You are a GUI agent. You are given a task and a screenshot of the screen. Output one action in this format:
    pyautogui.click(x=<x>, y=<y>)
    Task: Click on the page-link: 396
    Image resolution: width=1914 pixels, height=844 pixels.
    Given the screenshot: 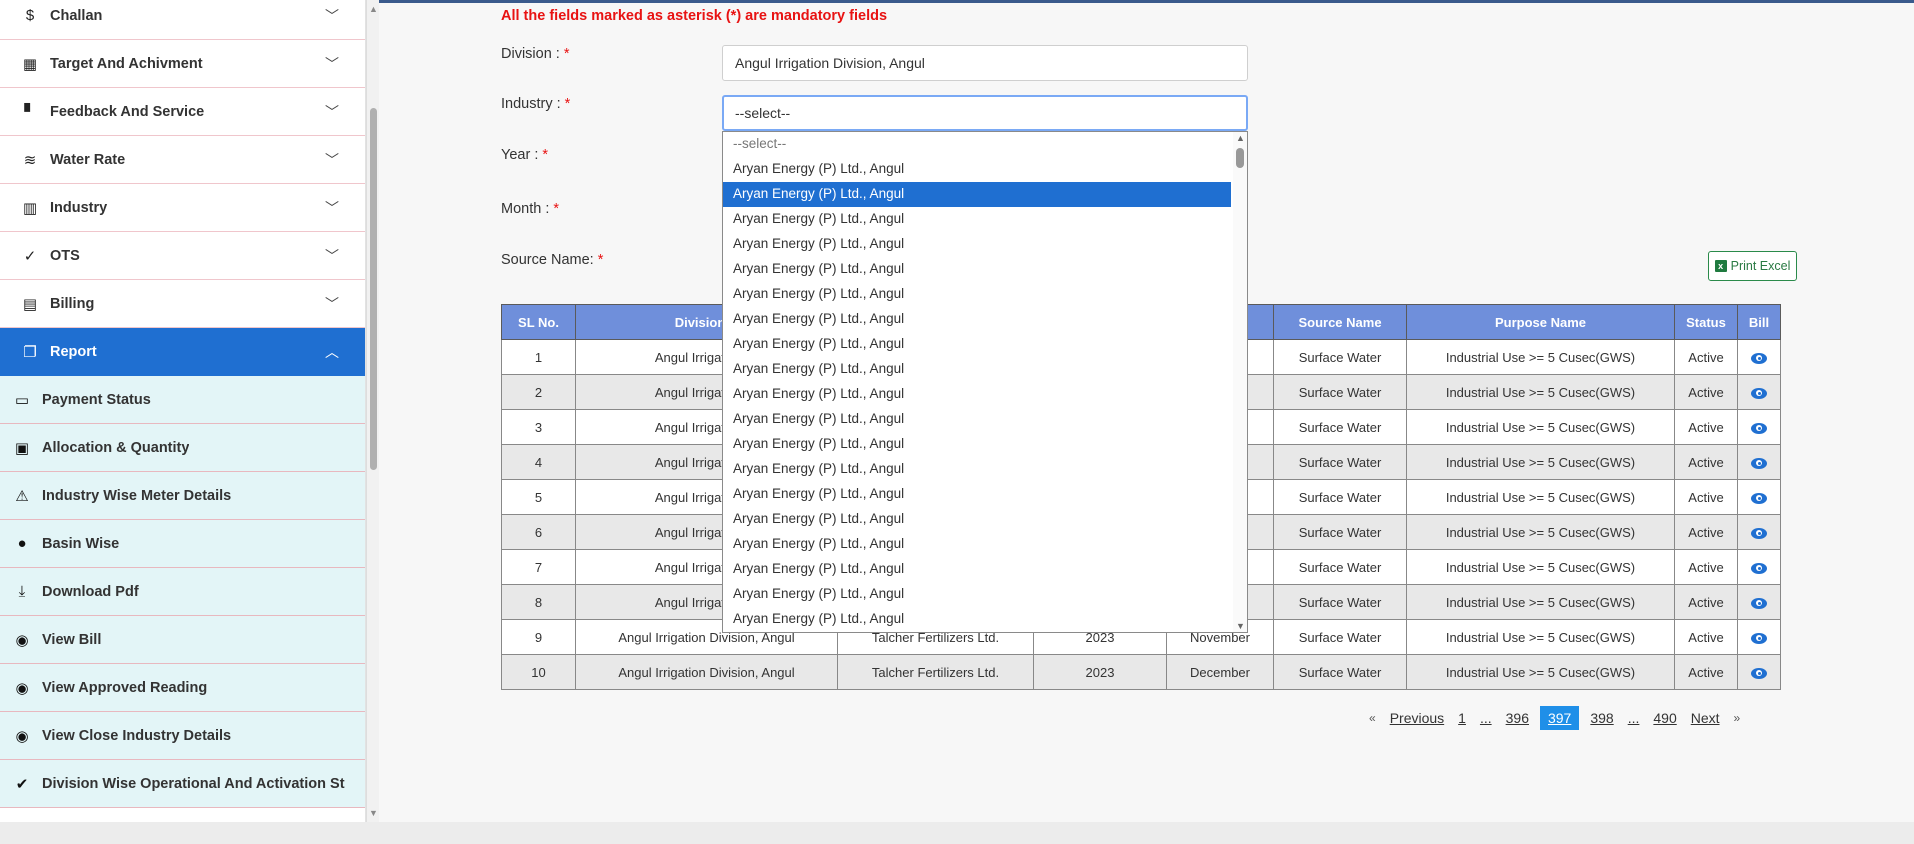 What is the action you would take?
    pyautogui.click(x=1517, y=718)
    